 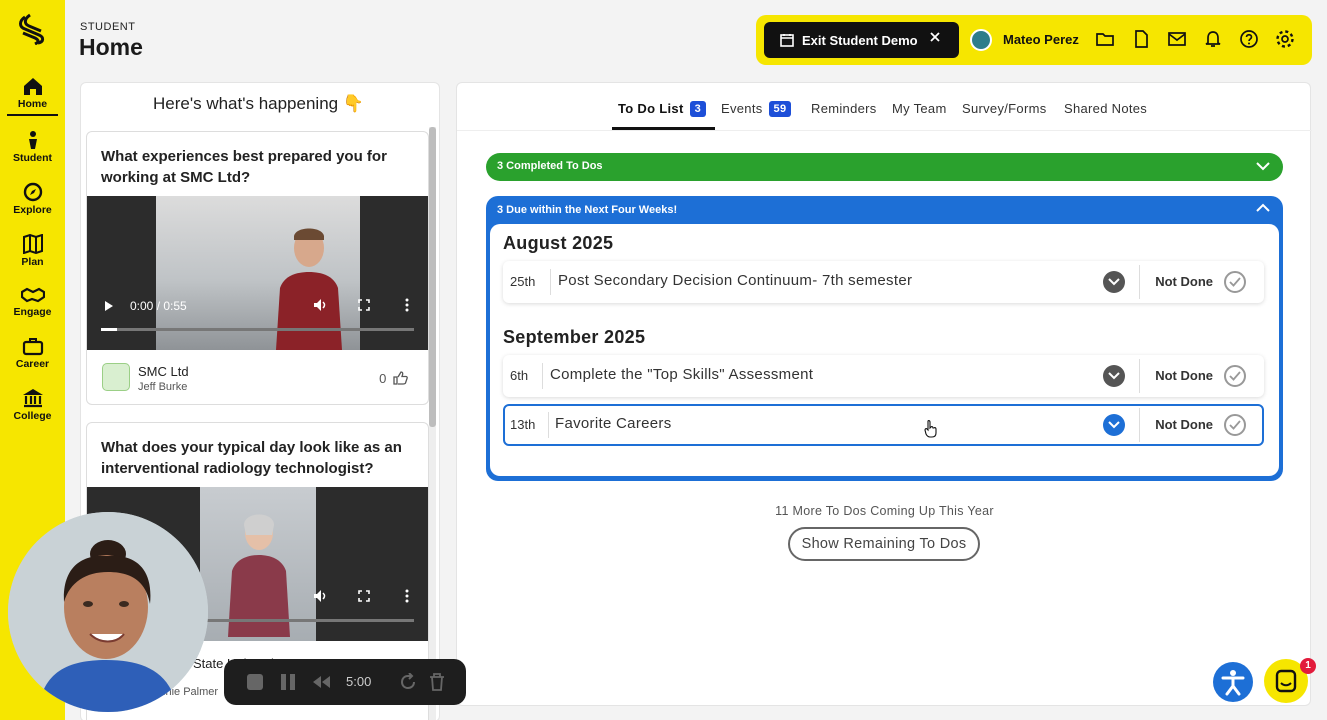 I want to click on chevron-up-icon, so click(x=1263, y=208).